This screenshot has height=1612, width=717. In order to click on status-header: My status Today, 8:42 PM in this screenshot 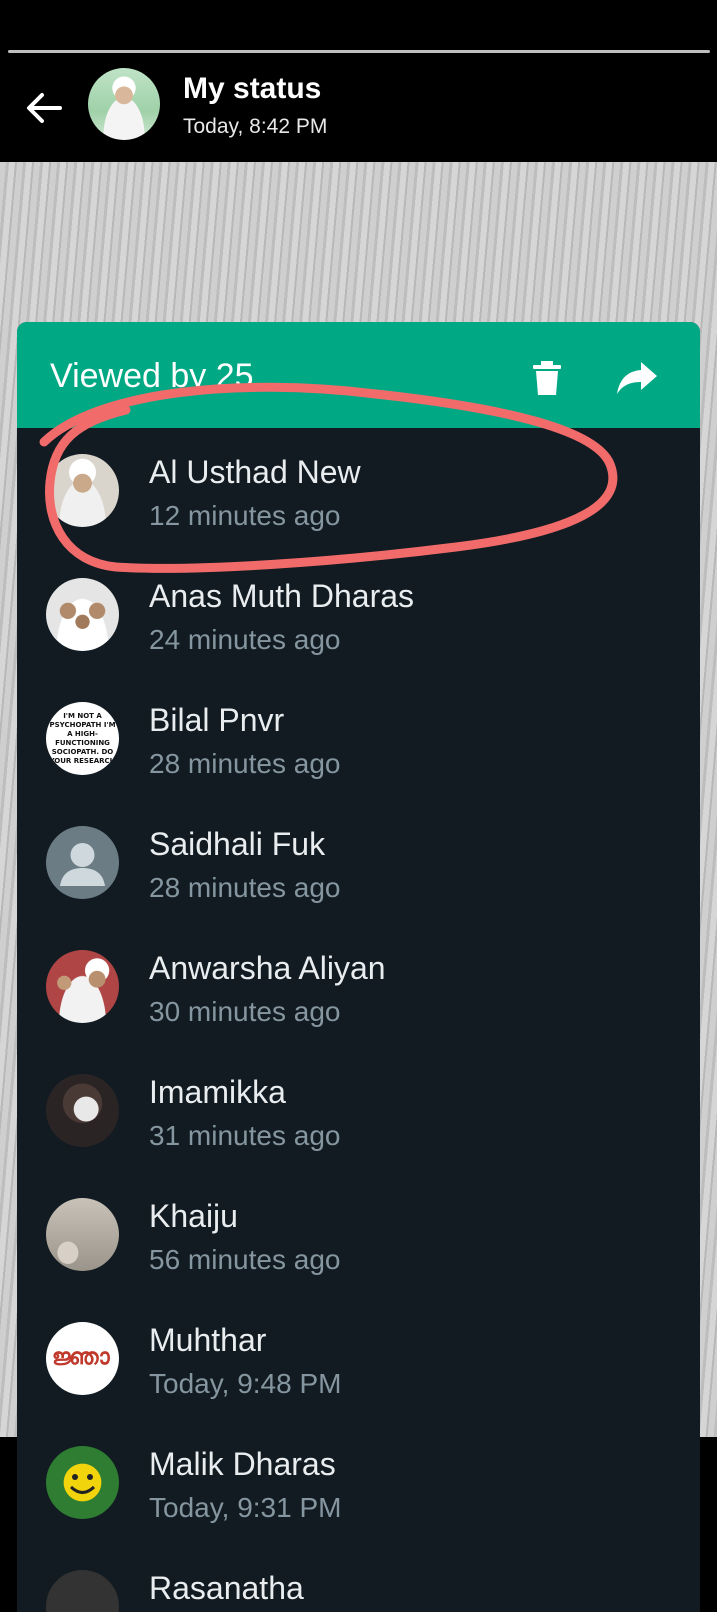, I will do `click(358, 81)`.